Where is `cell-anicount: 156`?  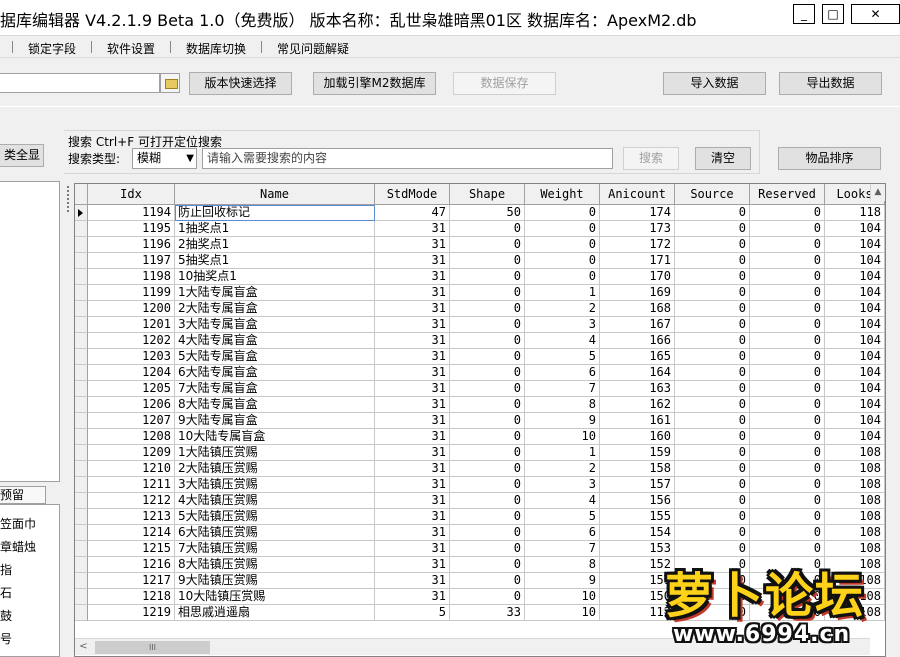
cell-anicount: 156 is located at coordinates (637, 501).